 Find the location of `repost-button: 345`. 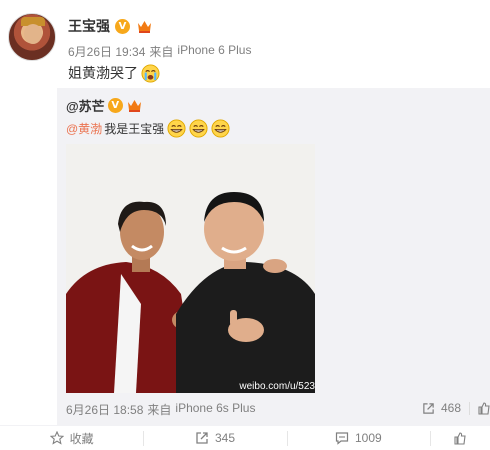

repost-button: 345 is located at coordinates (214, 438).